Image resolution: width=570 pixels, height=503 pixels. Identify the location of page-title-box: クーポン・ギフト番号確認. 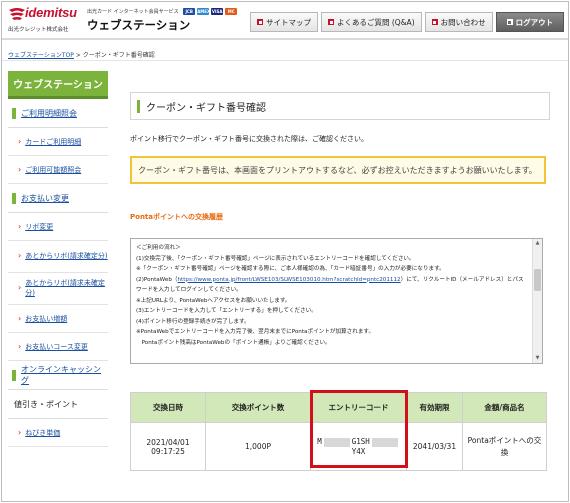
(340, 106).